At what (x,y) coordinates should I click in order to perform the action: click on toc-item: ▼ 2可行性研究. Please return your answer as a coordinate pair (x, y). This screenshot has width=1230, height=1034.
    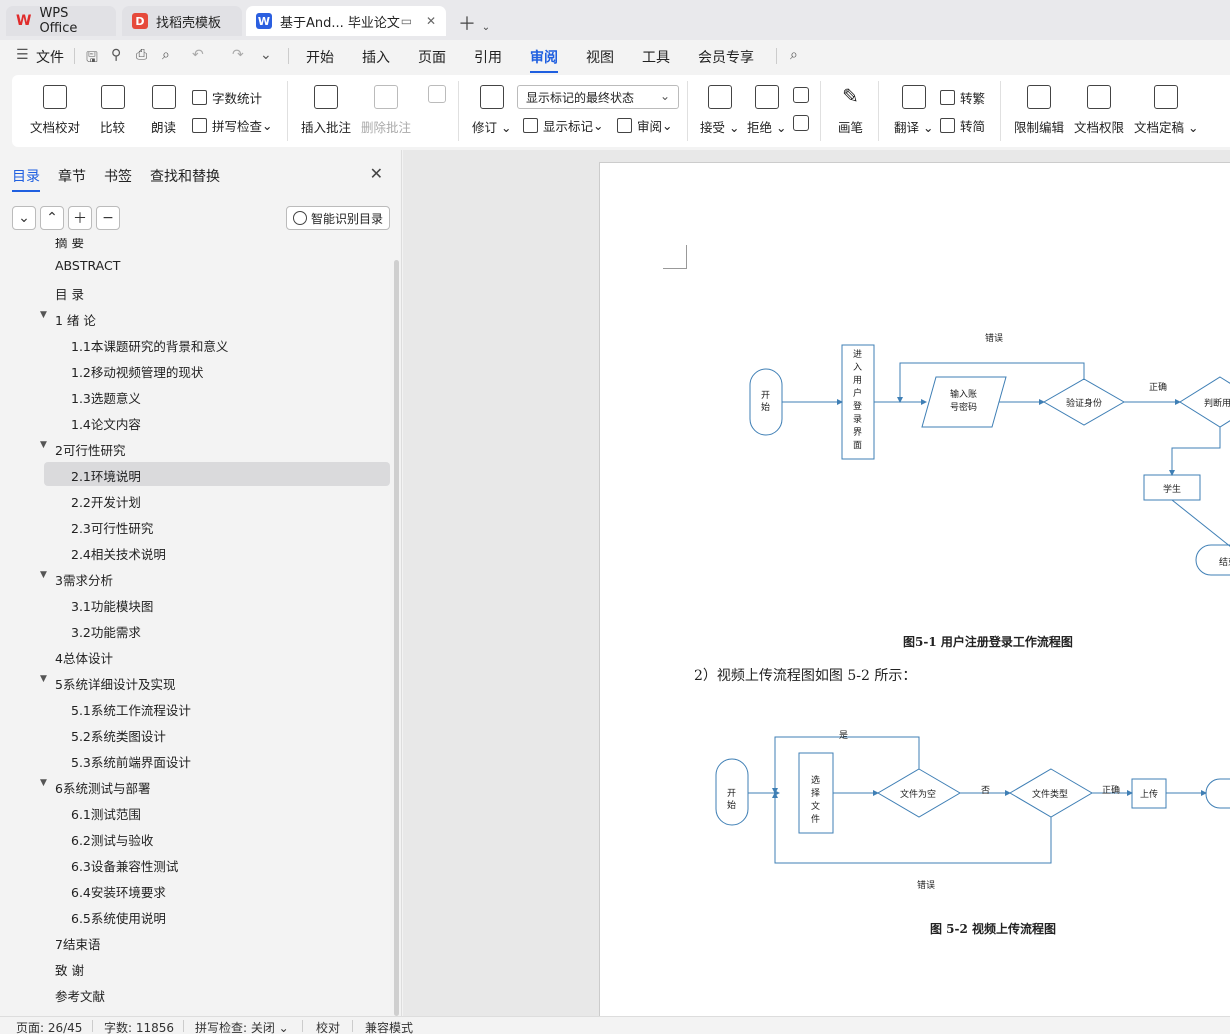
    Looking at the image, I should click on (215, 448).